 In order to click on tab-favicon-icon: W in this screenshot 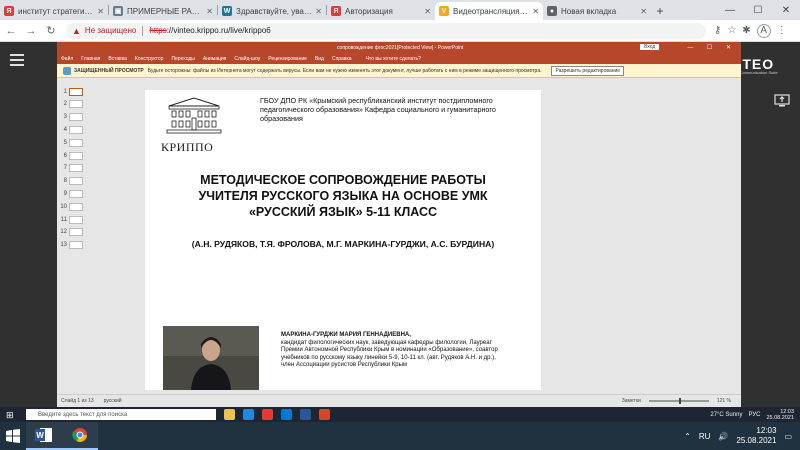, I will do `click(227, 11)`.